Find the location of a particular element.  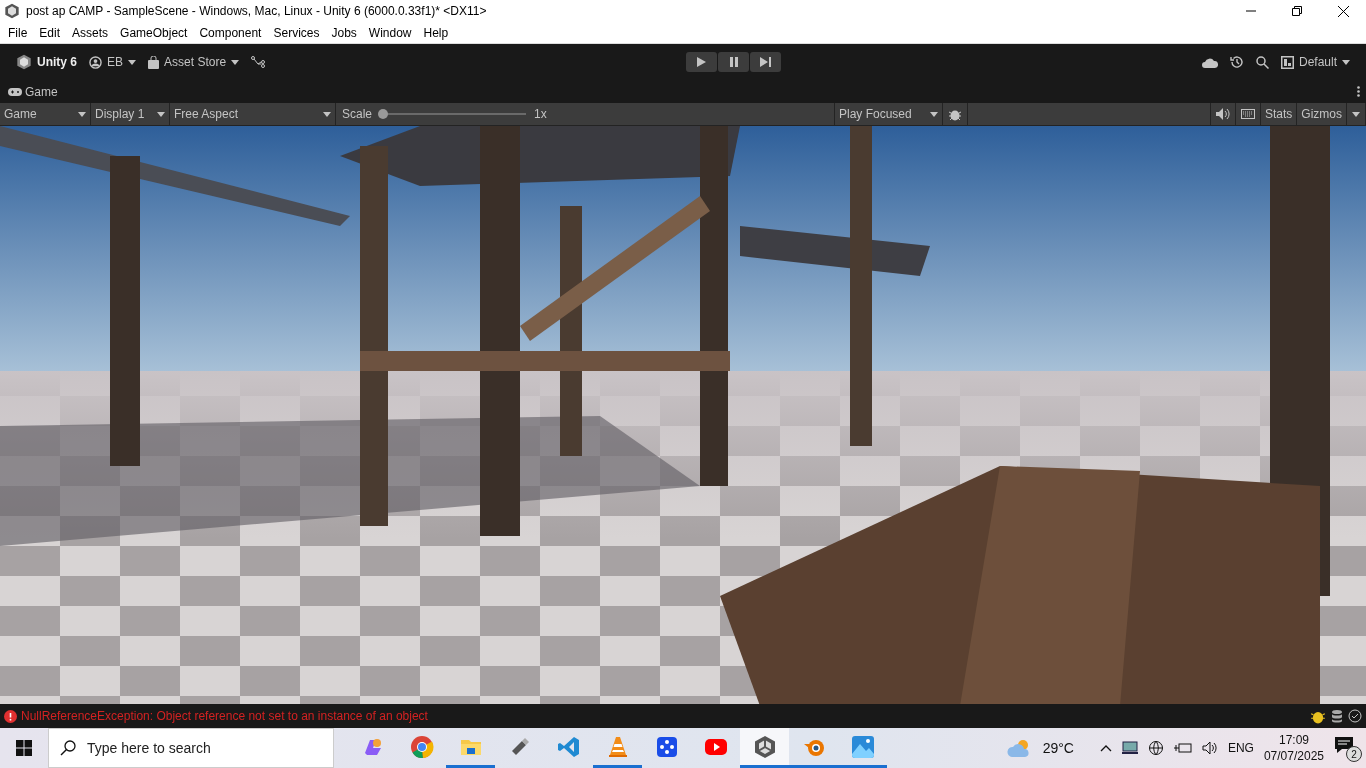

game-app-icon is located at coordinates (666, 746).